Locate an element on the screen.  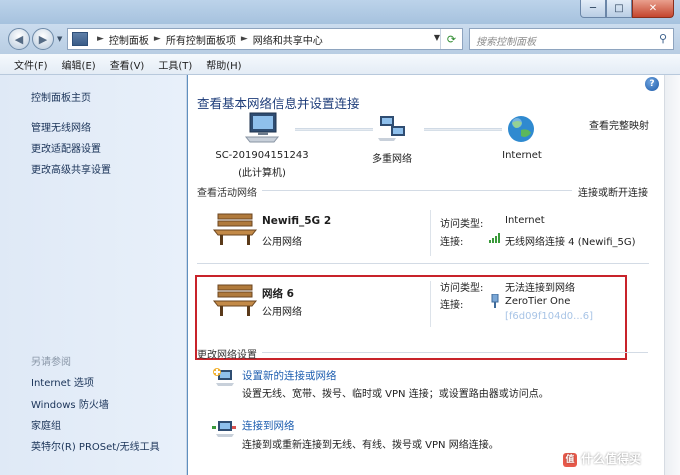
see-also-heading: 另请参阅 is located at coordinates (51, 362).